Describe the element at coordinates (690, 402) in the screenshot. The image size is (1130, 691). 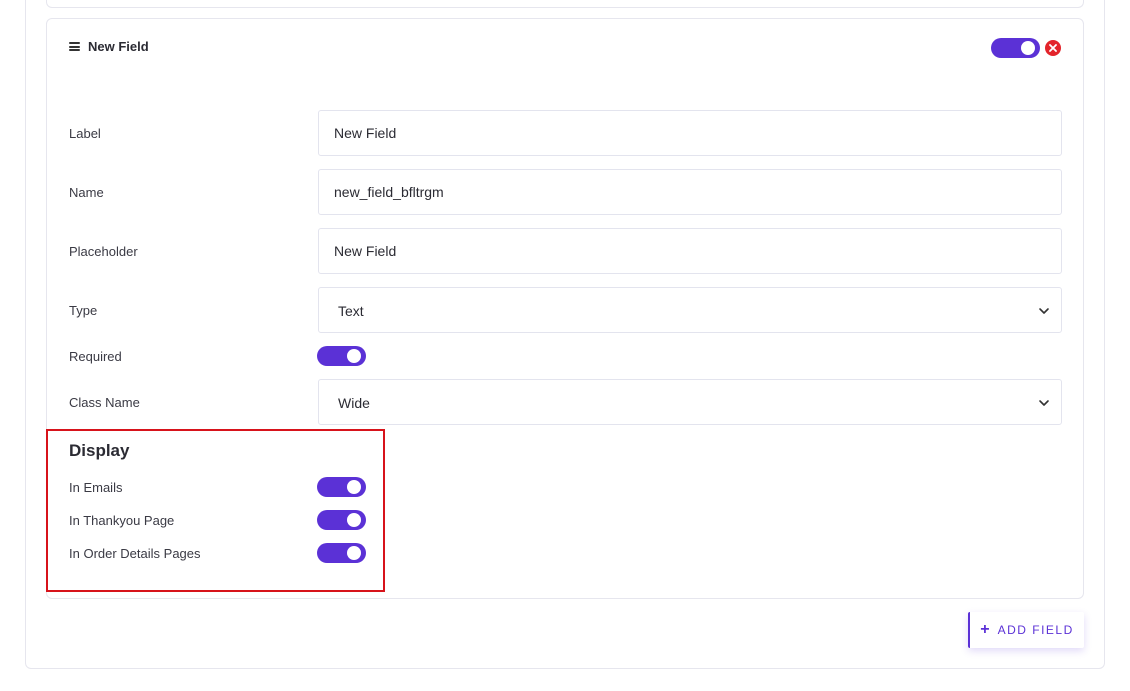
I see `class-name-select: Wide` at that location.